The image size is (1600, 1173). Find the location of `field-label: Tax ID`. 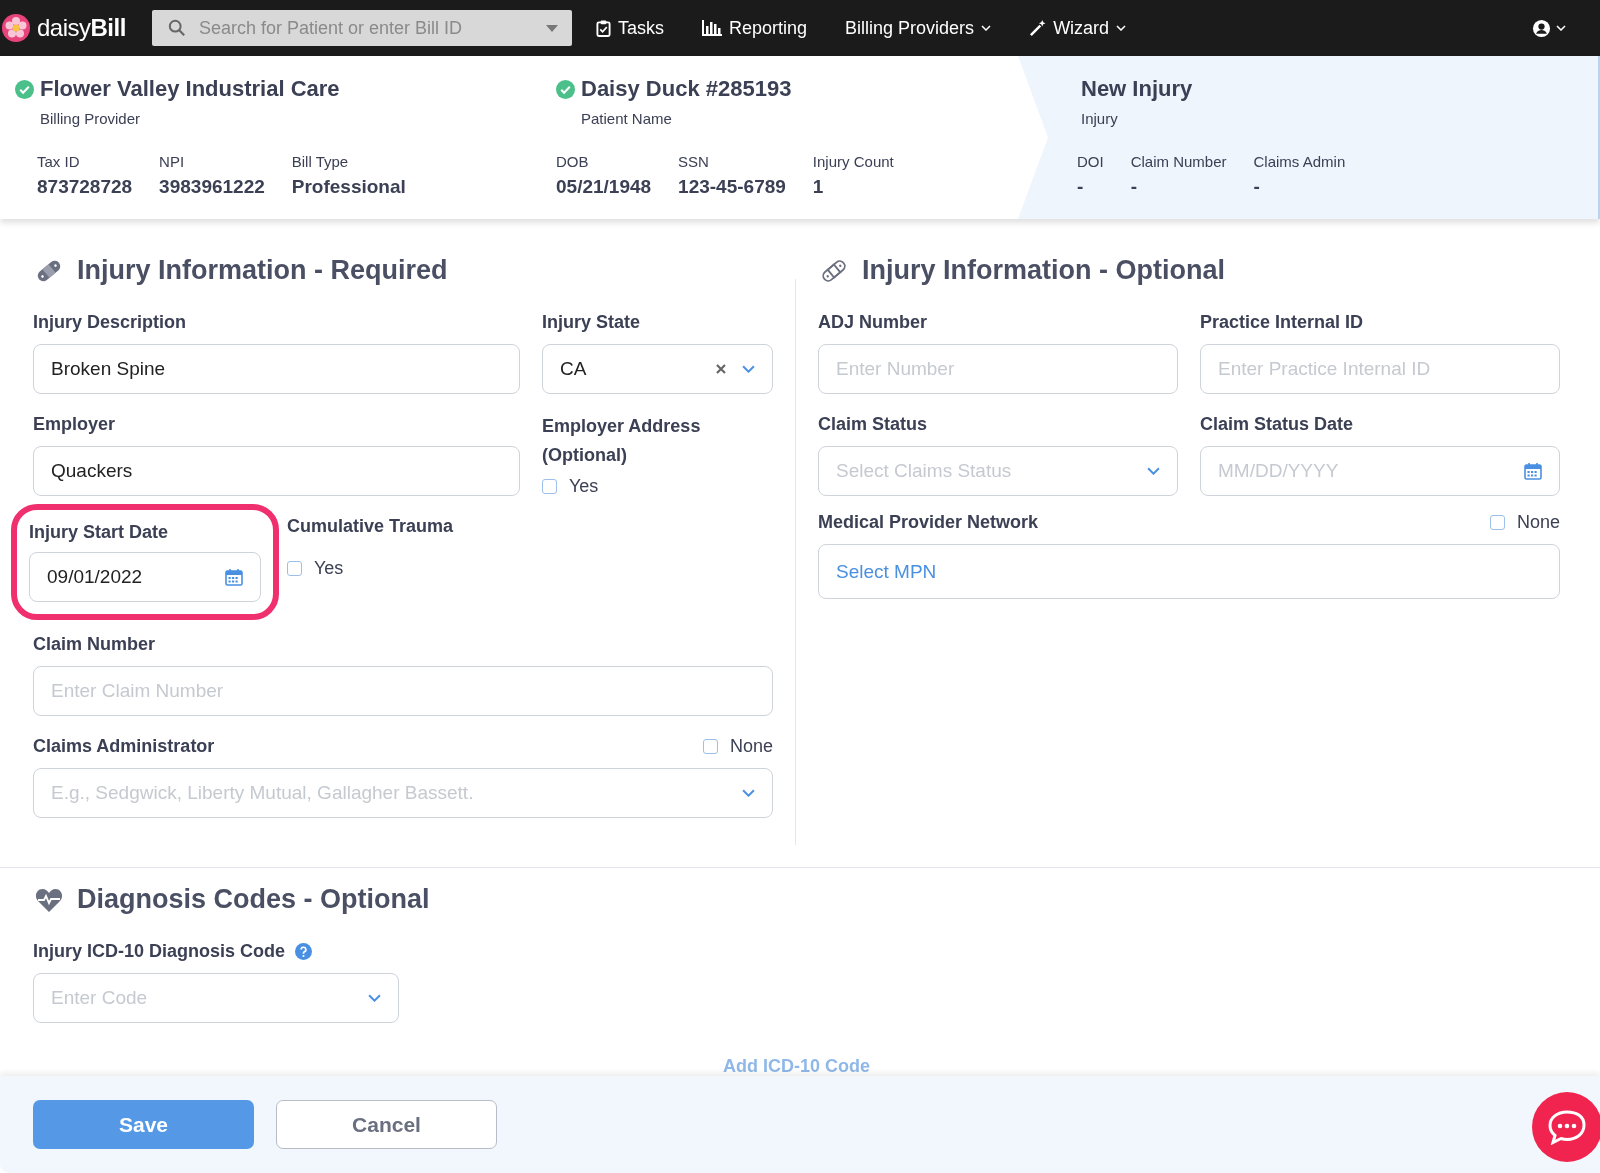

field-label: Tax ID is located at coordinates (59, 161).